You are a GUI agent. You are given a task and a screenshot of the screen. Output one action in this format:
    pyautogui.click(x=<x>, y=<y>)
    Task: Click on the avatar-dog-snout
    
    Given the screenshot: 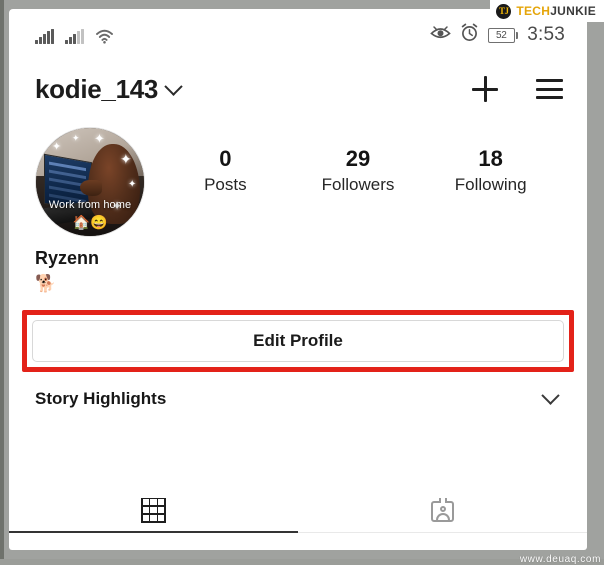 What is the action you would take?
    pyautogui.click(x=91, y=188)
    